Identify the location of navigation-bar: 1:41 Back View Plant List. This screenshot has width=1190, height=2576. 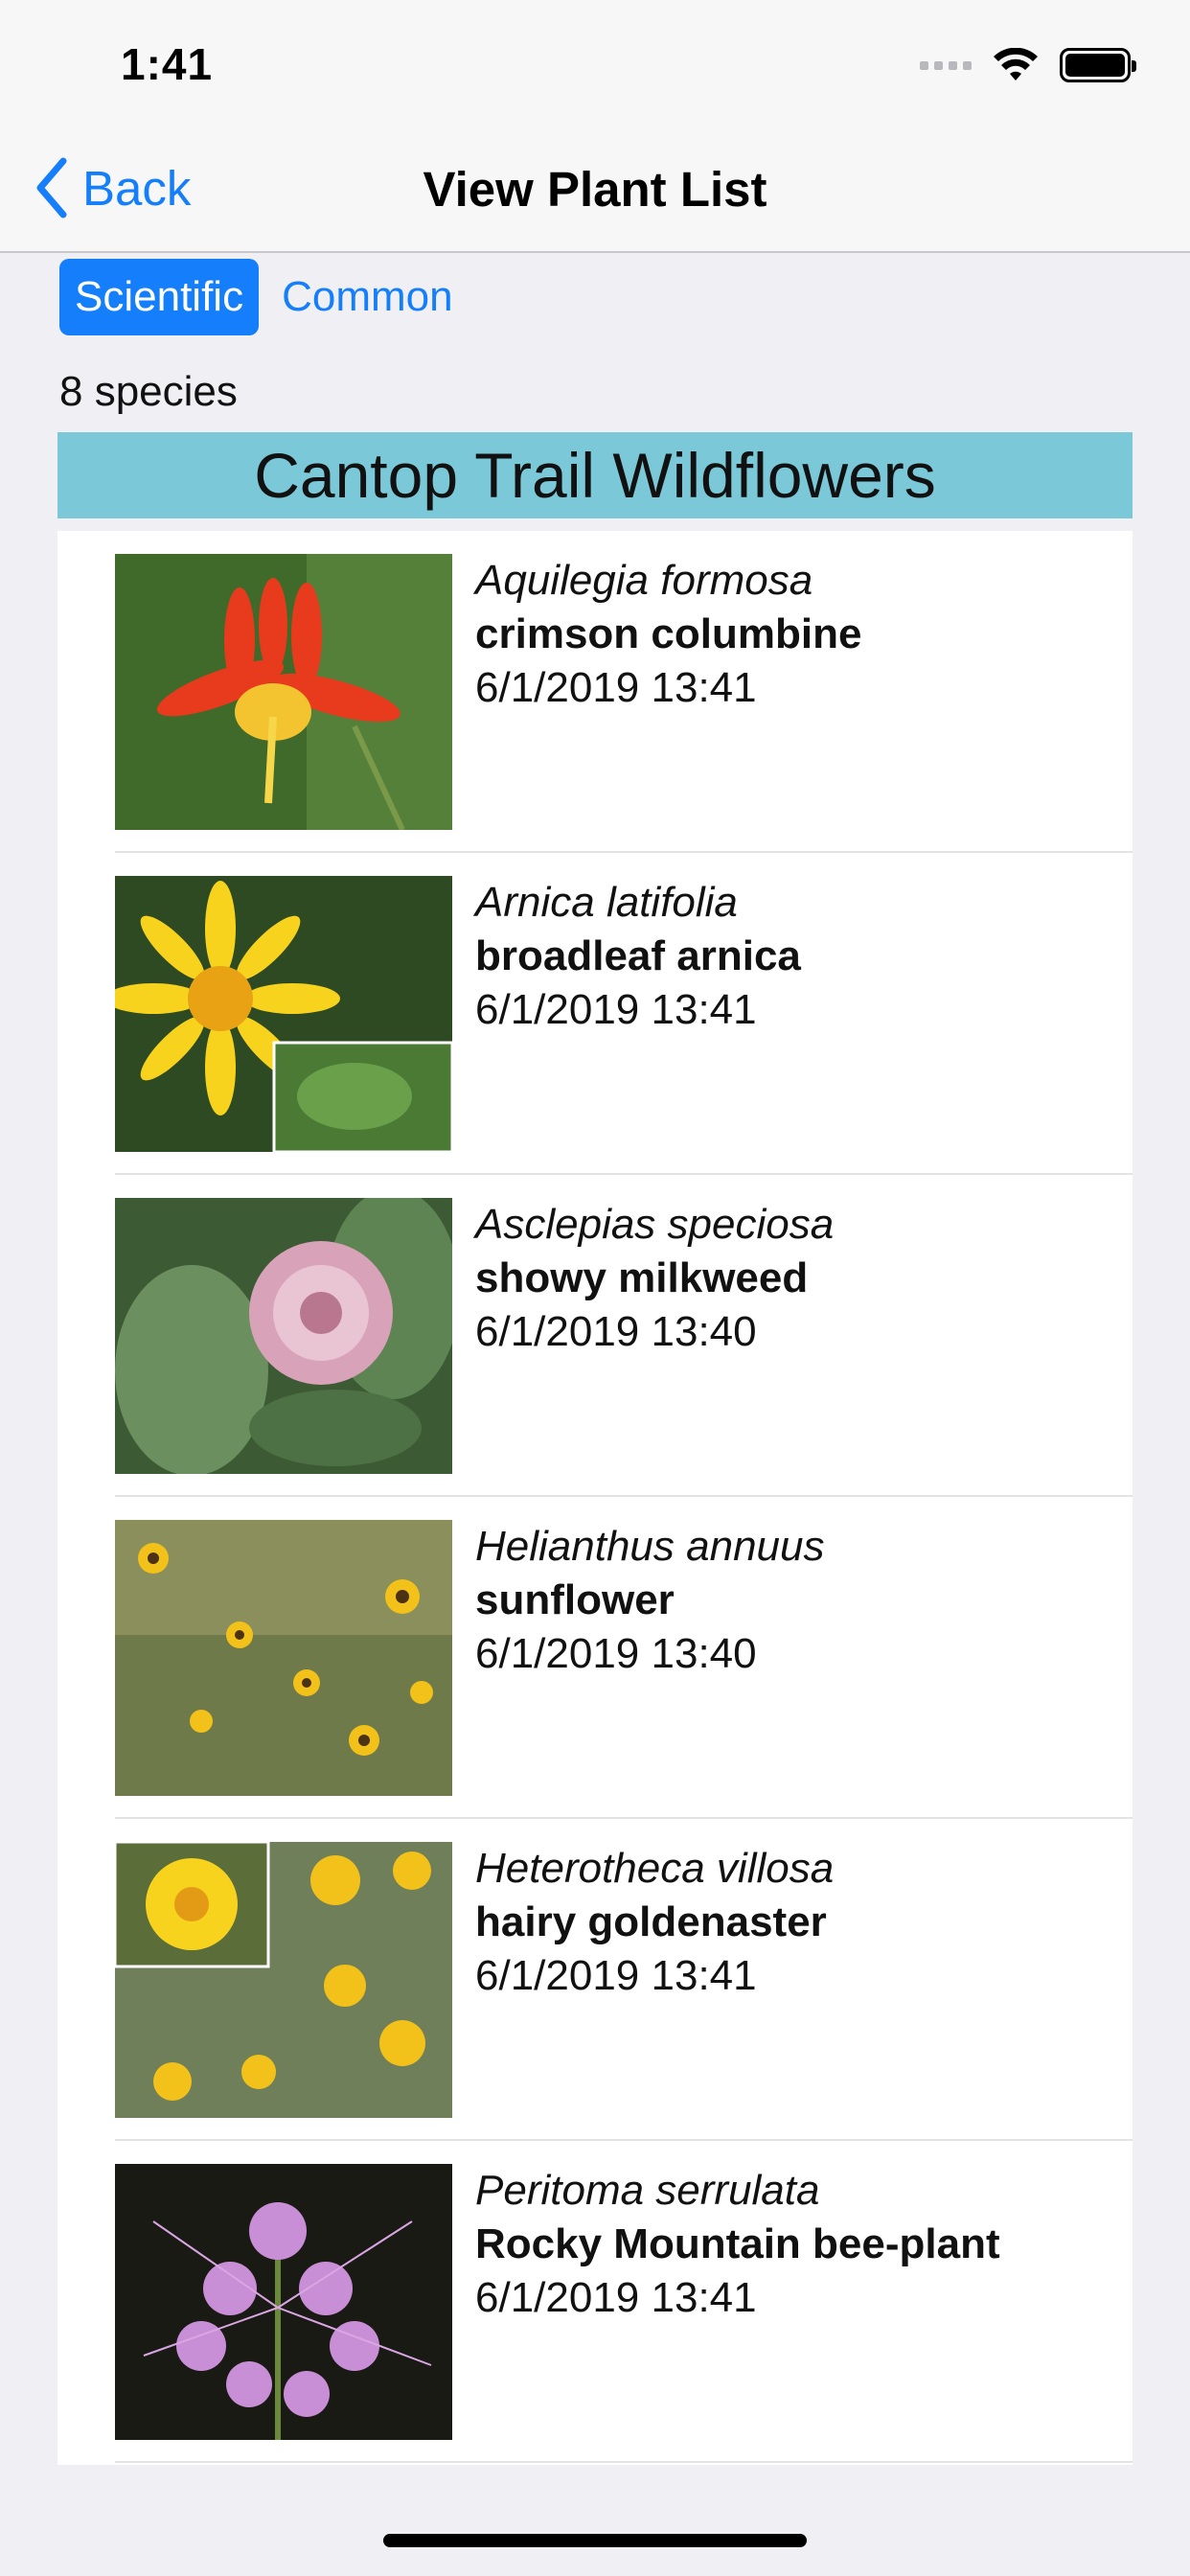
(595, 126).